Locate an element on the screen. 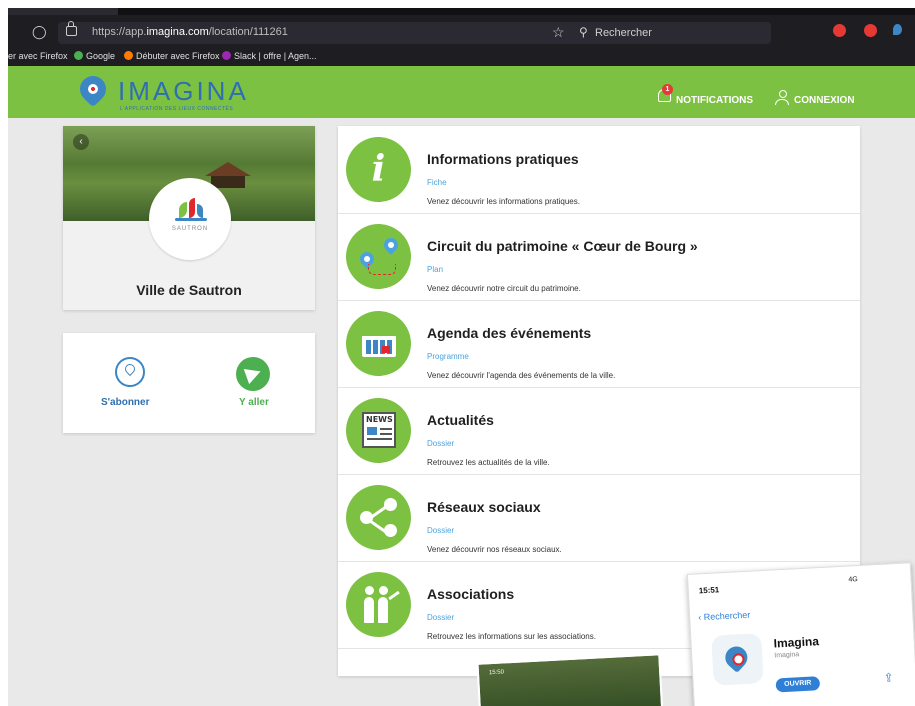 This screenshot has height=706, width=915. bookmark-item: Google is located at coordinates (94, 56).